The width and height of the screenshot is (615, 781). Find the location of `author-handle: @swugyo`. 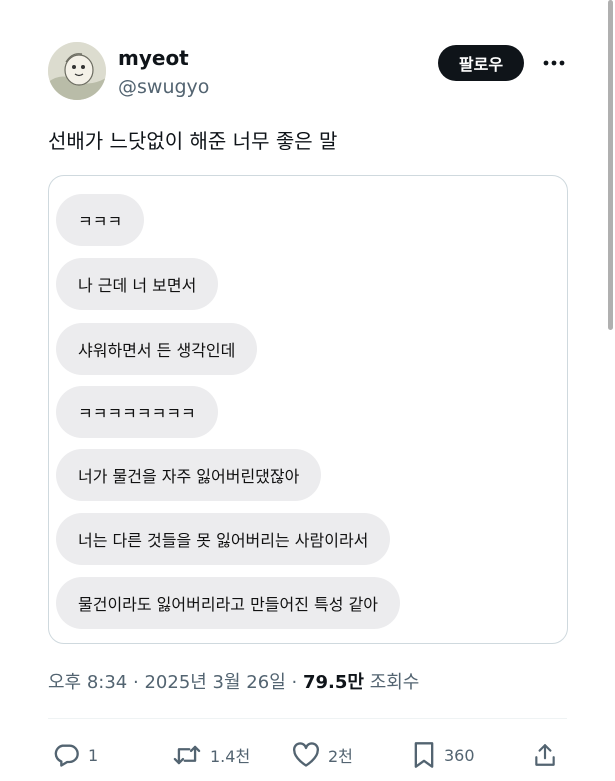

author-handle: @swugyo is located at coordinates (163, 87).